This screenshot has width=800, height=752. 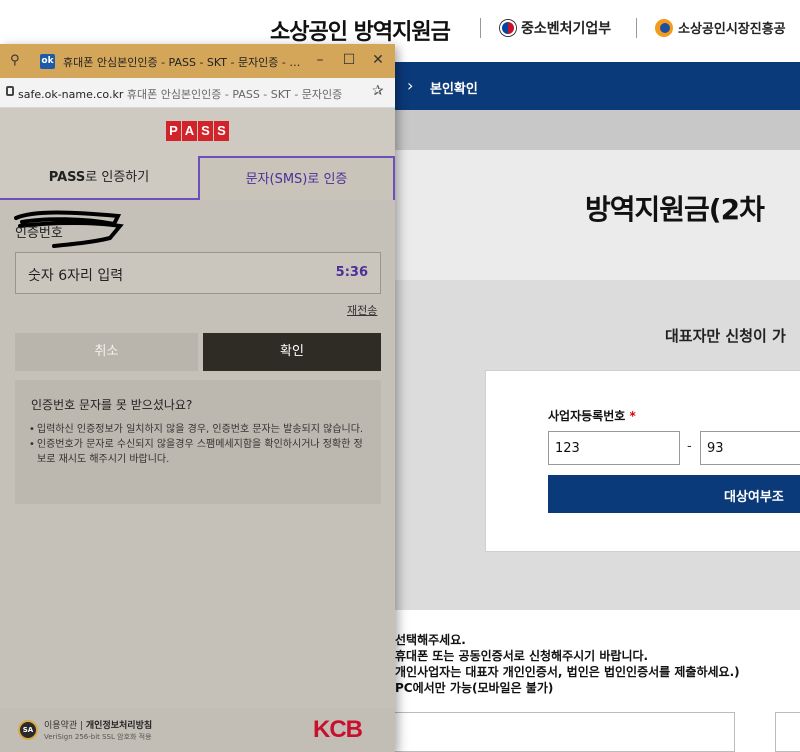 I want to click on chevron-right-icon: ›, so click(x=410, y=85).